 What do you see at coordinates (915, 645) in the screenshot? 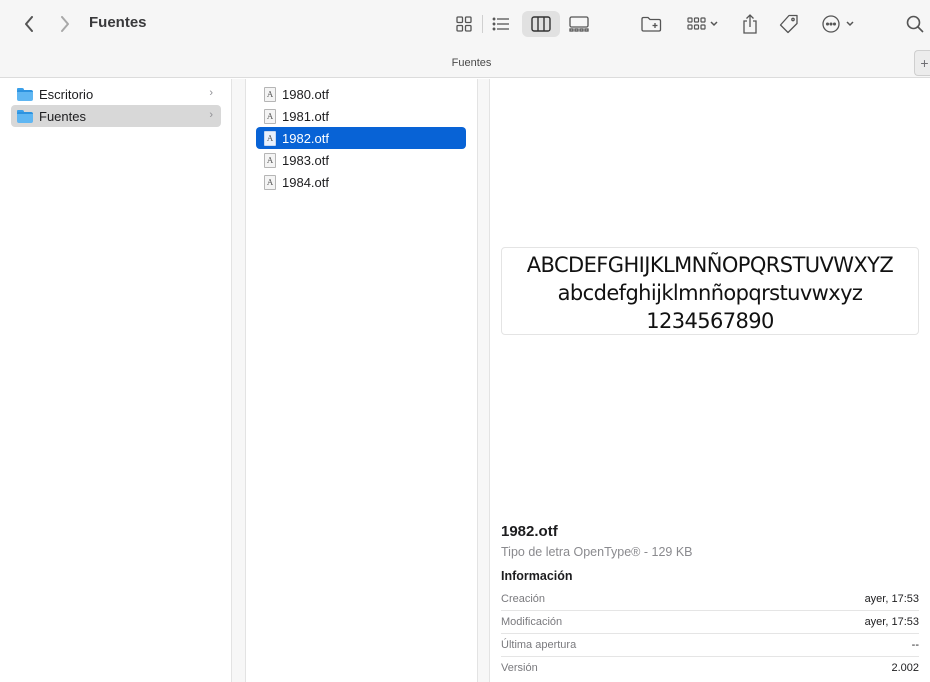
I see `info-value: --` at bounding box center [915, 645].